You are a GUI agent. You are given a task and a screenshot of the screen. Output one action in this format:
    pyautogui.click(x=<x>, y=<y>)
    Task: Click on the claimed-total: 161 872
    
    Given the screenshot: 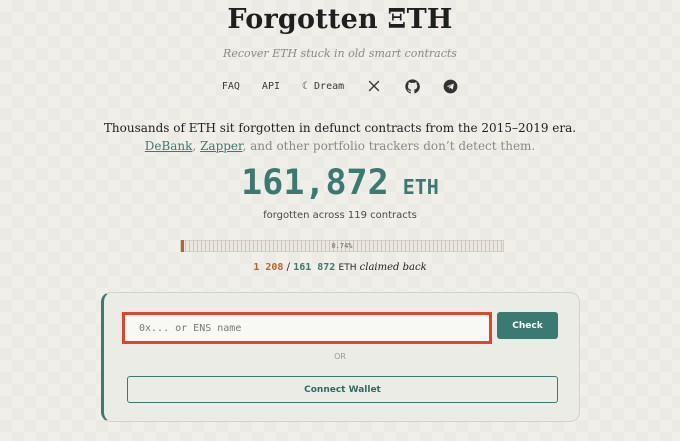 What is the action you would take?
    pyautogui.click(x=314, y=267)
    